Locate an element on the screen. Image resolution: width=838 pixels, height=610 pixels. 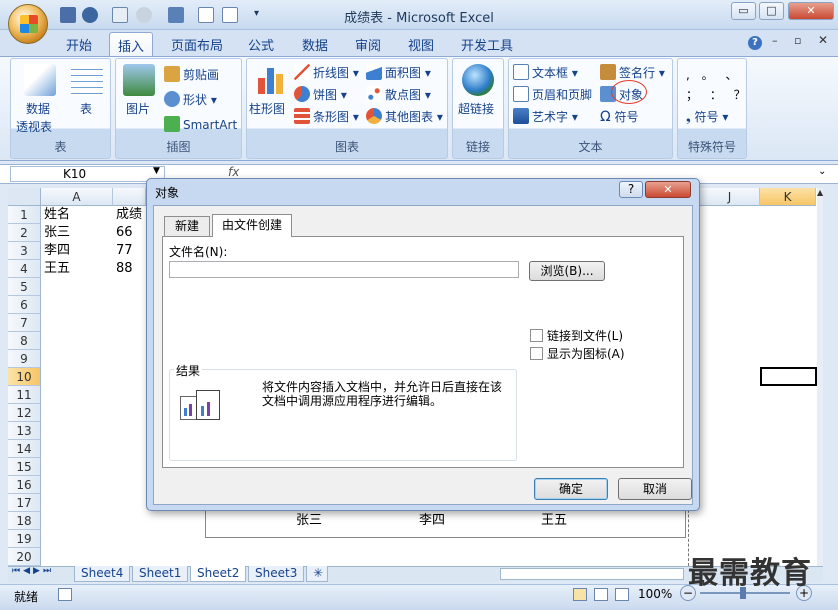
dialog-close-button: ✕ is located at coordinates (668, 189).